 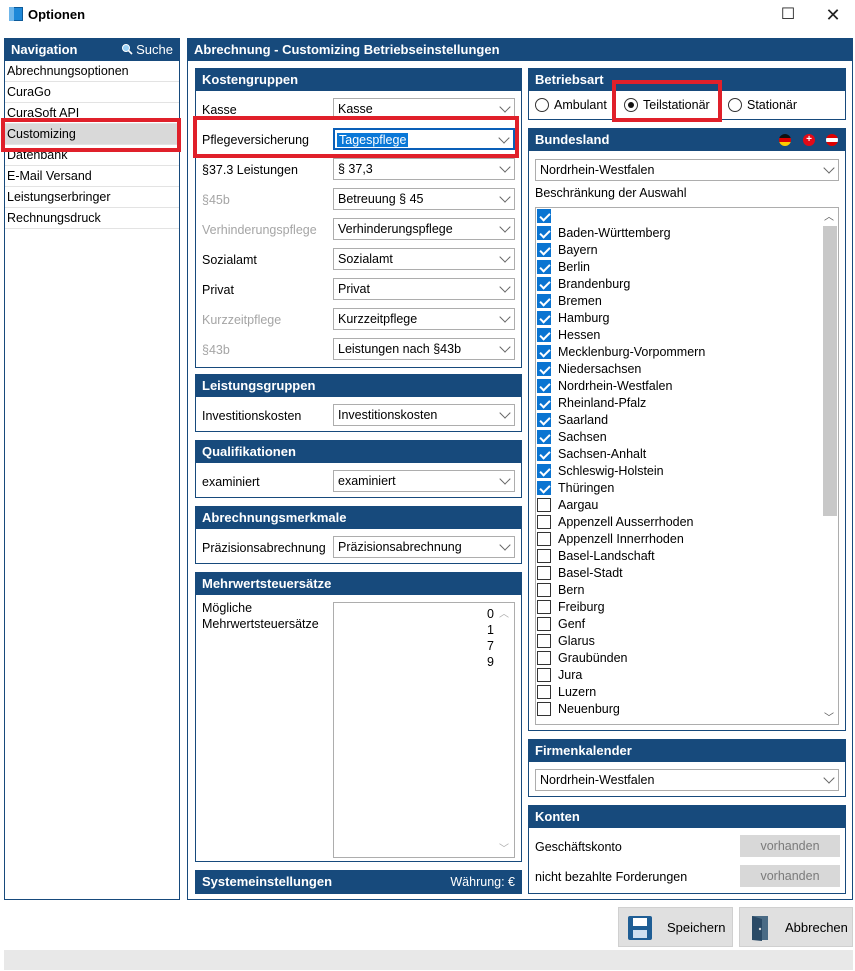 What do you see at coordinates (490, 662) in the screenshot?
I see `mwst-value: 9` at bounding box center [490, 662].